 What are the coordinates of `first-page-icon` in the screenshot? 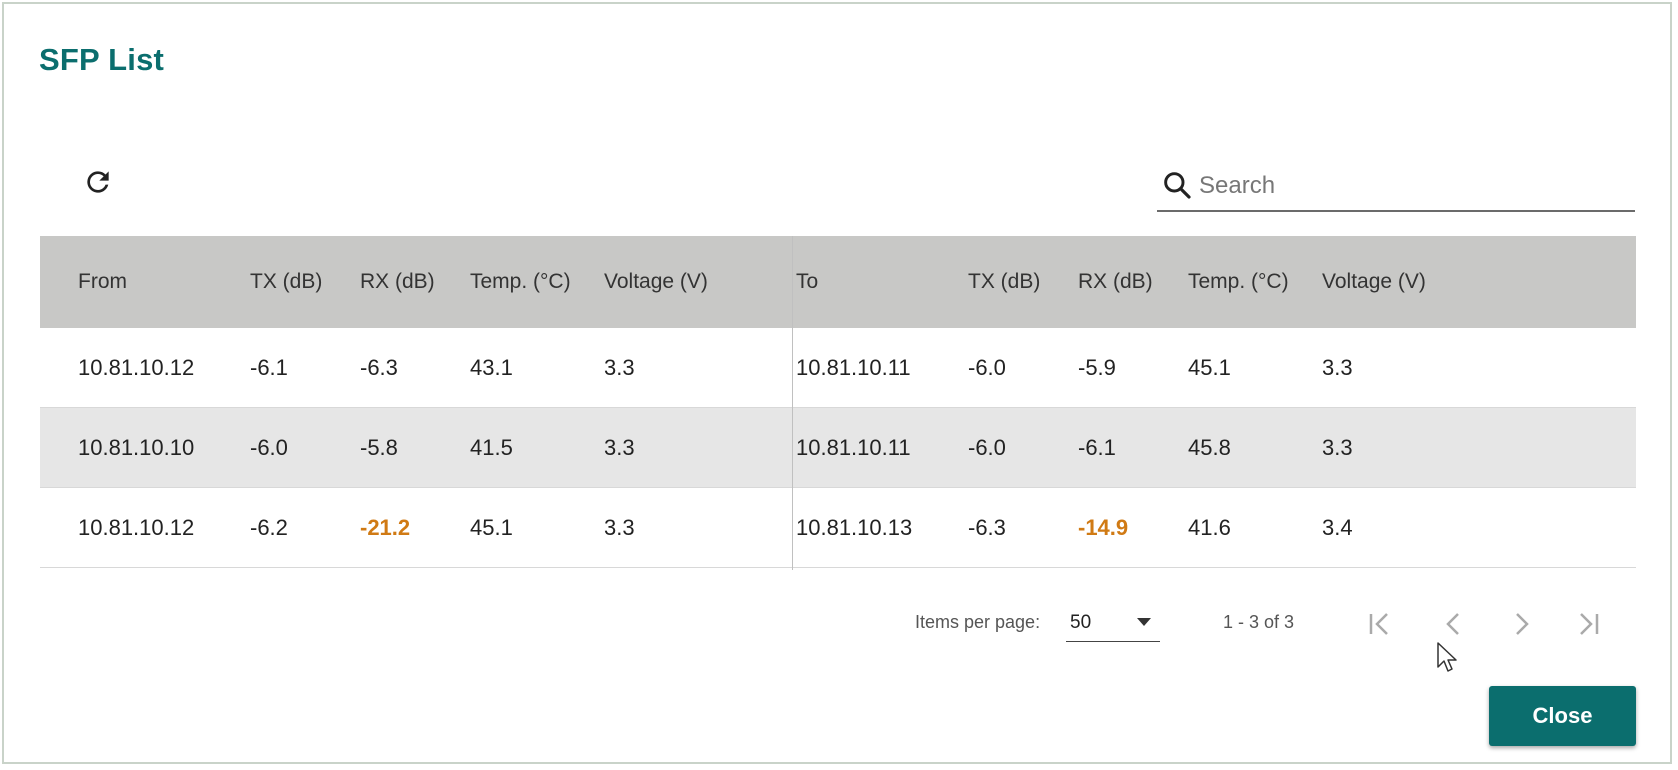 It's located at (1380, 624).